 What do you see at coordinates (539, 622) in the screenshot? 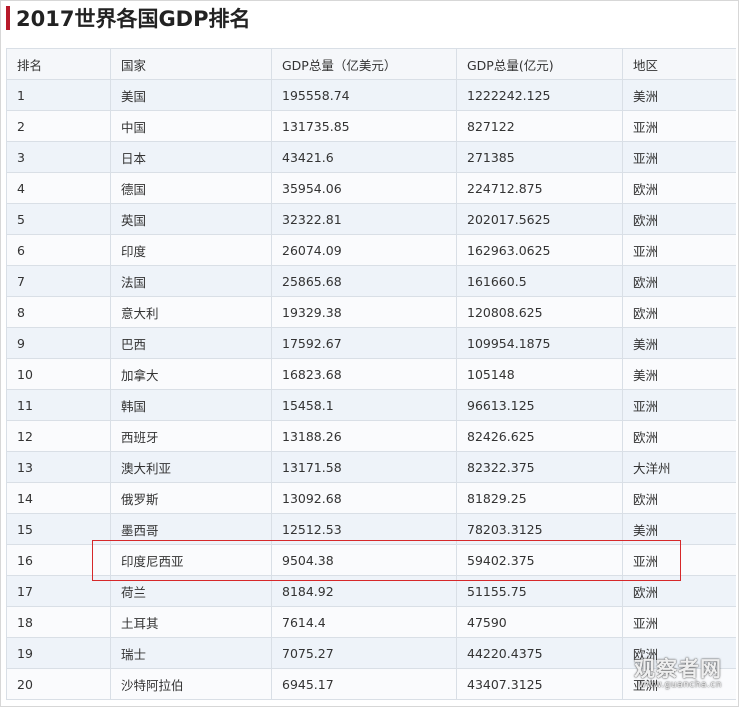
I see `gdp-cny-cell: 47590` at bounding box center [539, 622].